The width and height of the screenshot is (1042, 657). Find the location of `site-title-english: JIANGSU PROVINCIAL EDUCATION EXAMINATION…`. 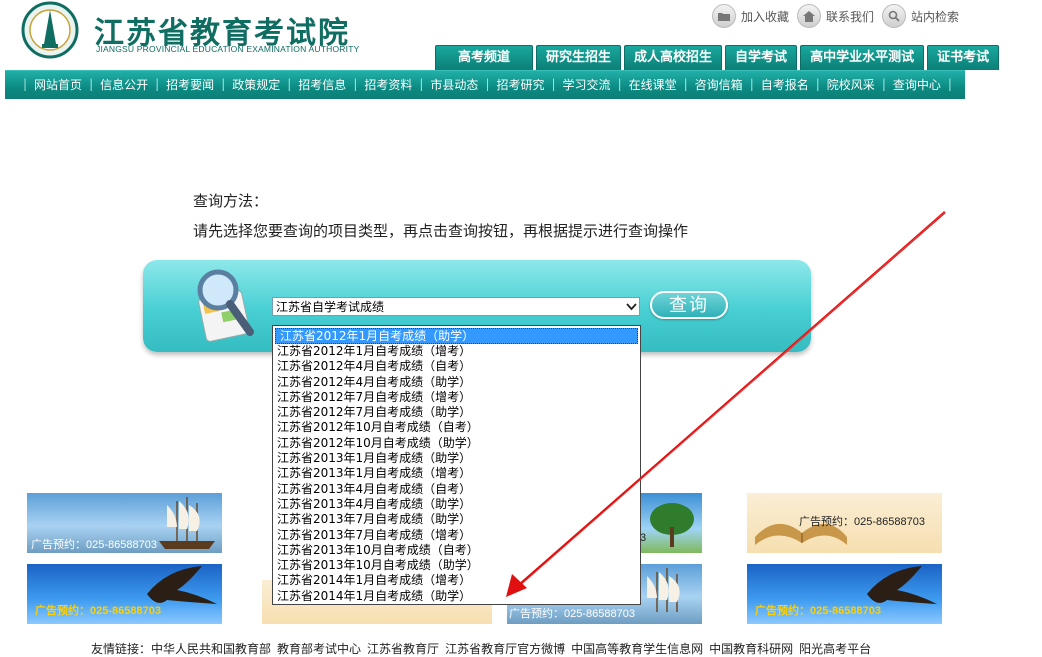

site-title-english: JIANGSU PROVINCIAL EDUCATION EXAMINATION… is located at coordinates (228, 49).